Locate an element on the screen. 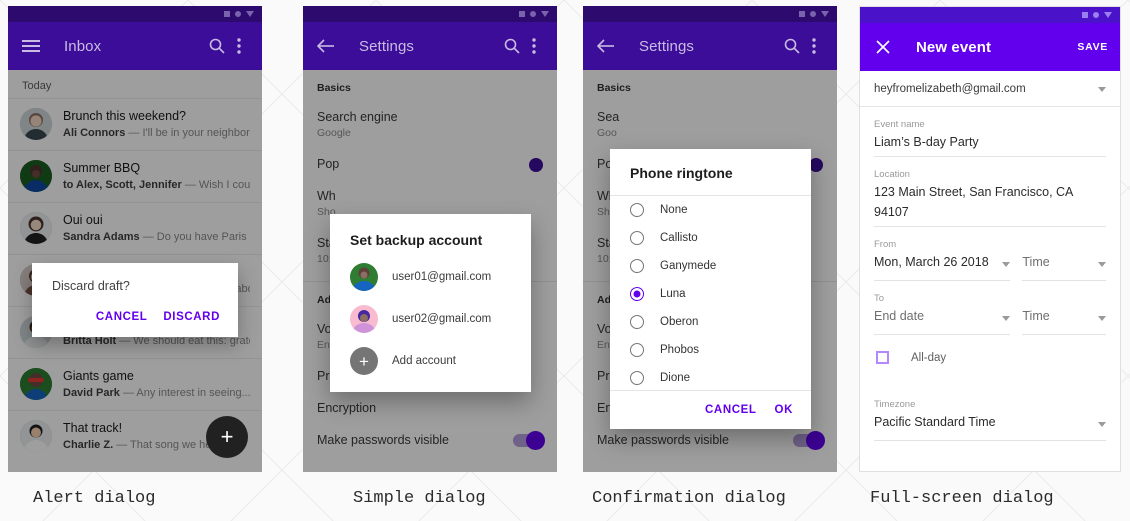 The width and height of the screenshot is (1130, 521). field-label: Location is located at coordinates (892, 174).